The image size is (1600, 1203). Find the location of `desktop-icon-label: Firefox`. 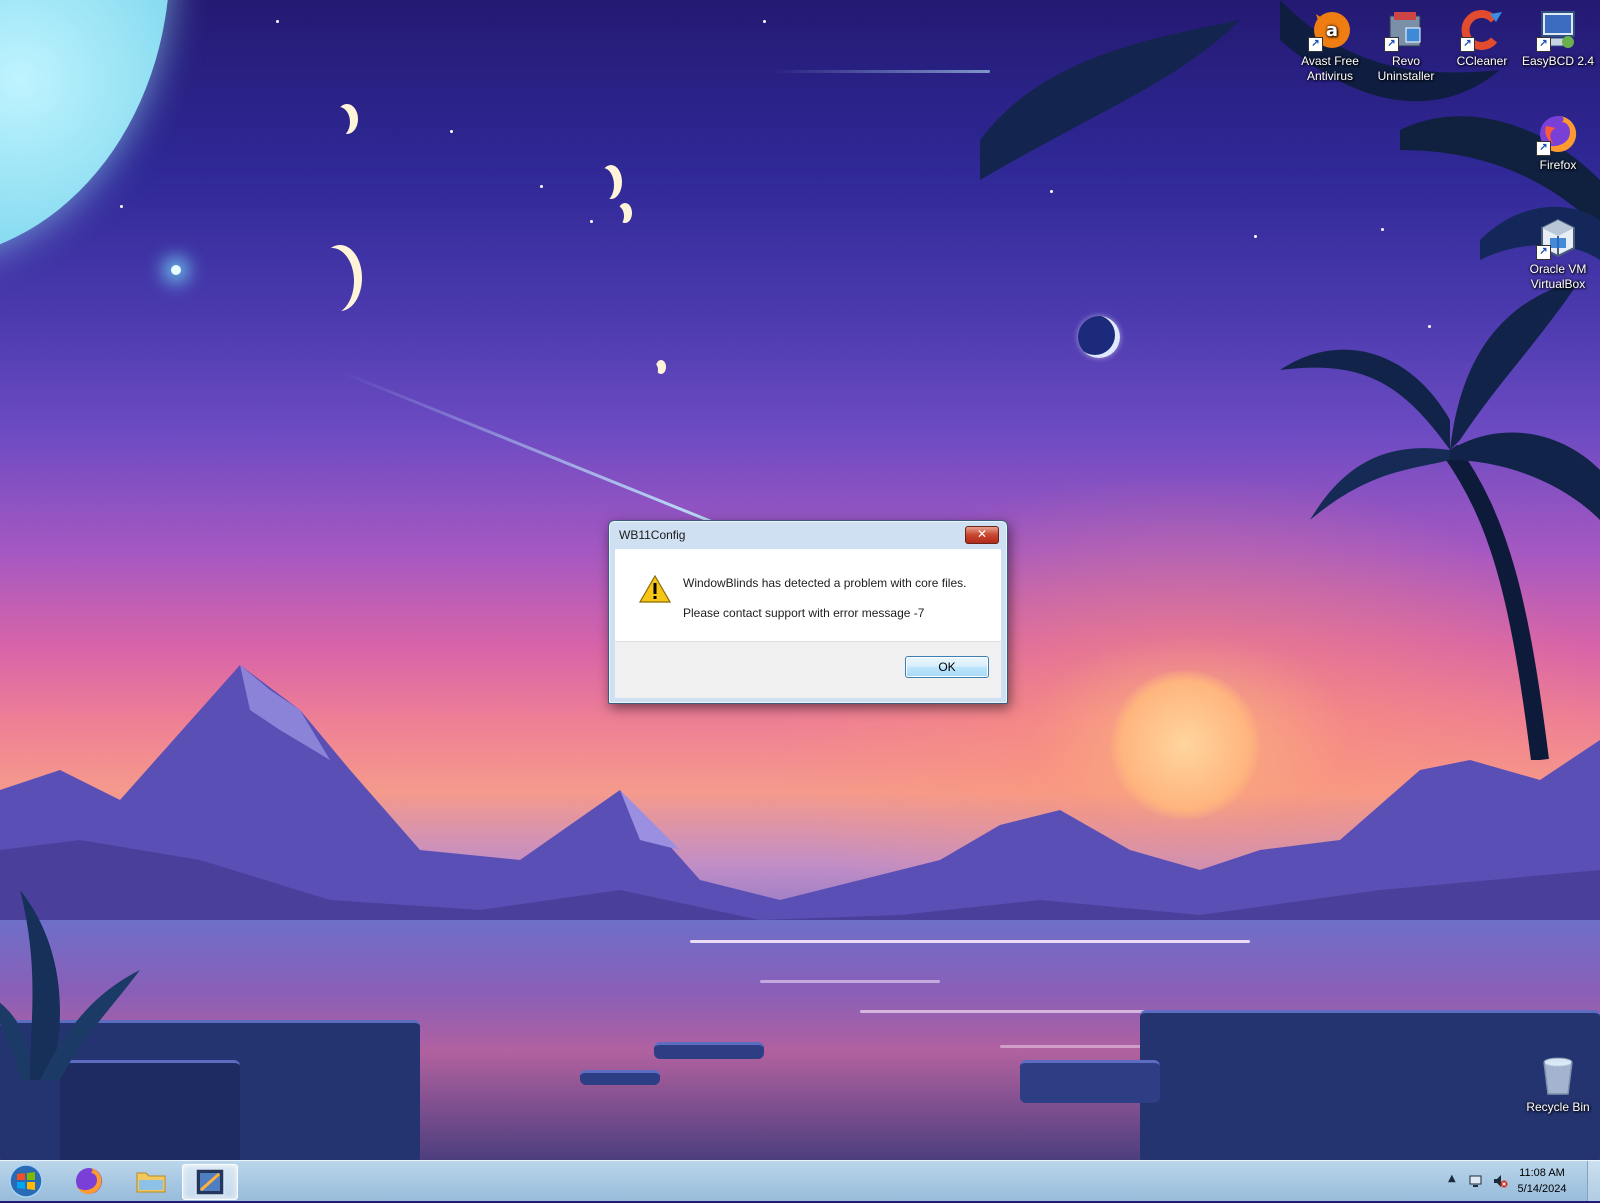

desktop-icon-label: Firefox is located at coordinates (1558, 165).